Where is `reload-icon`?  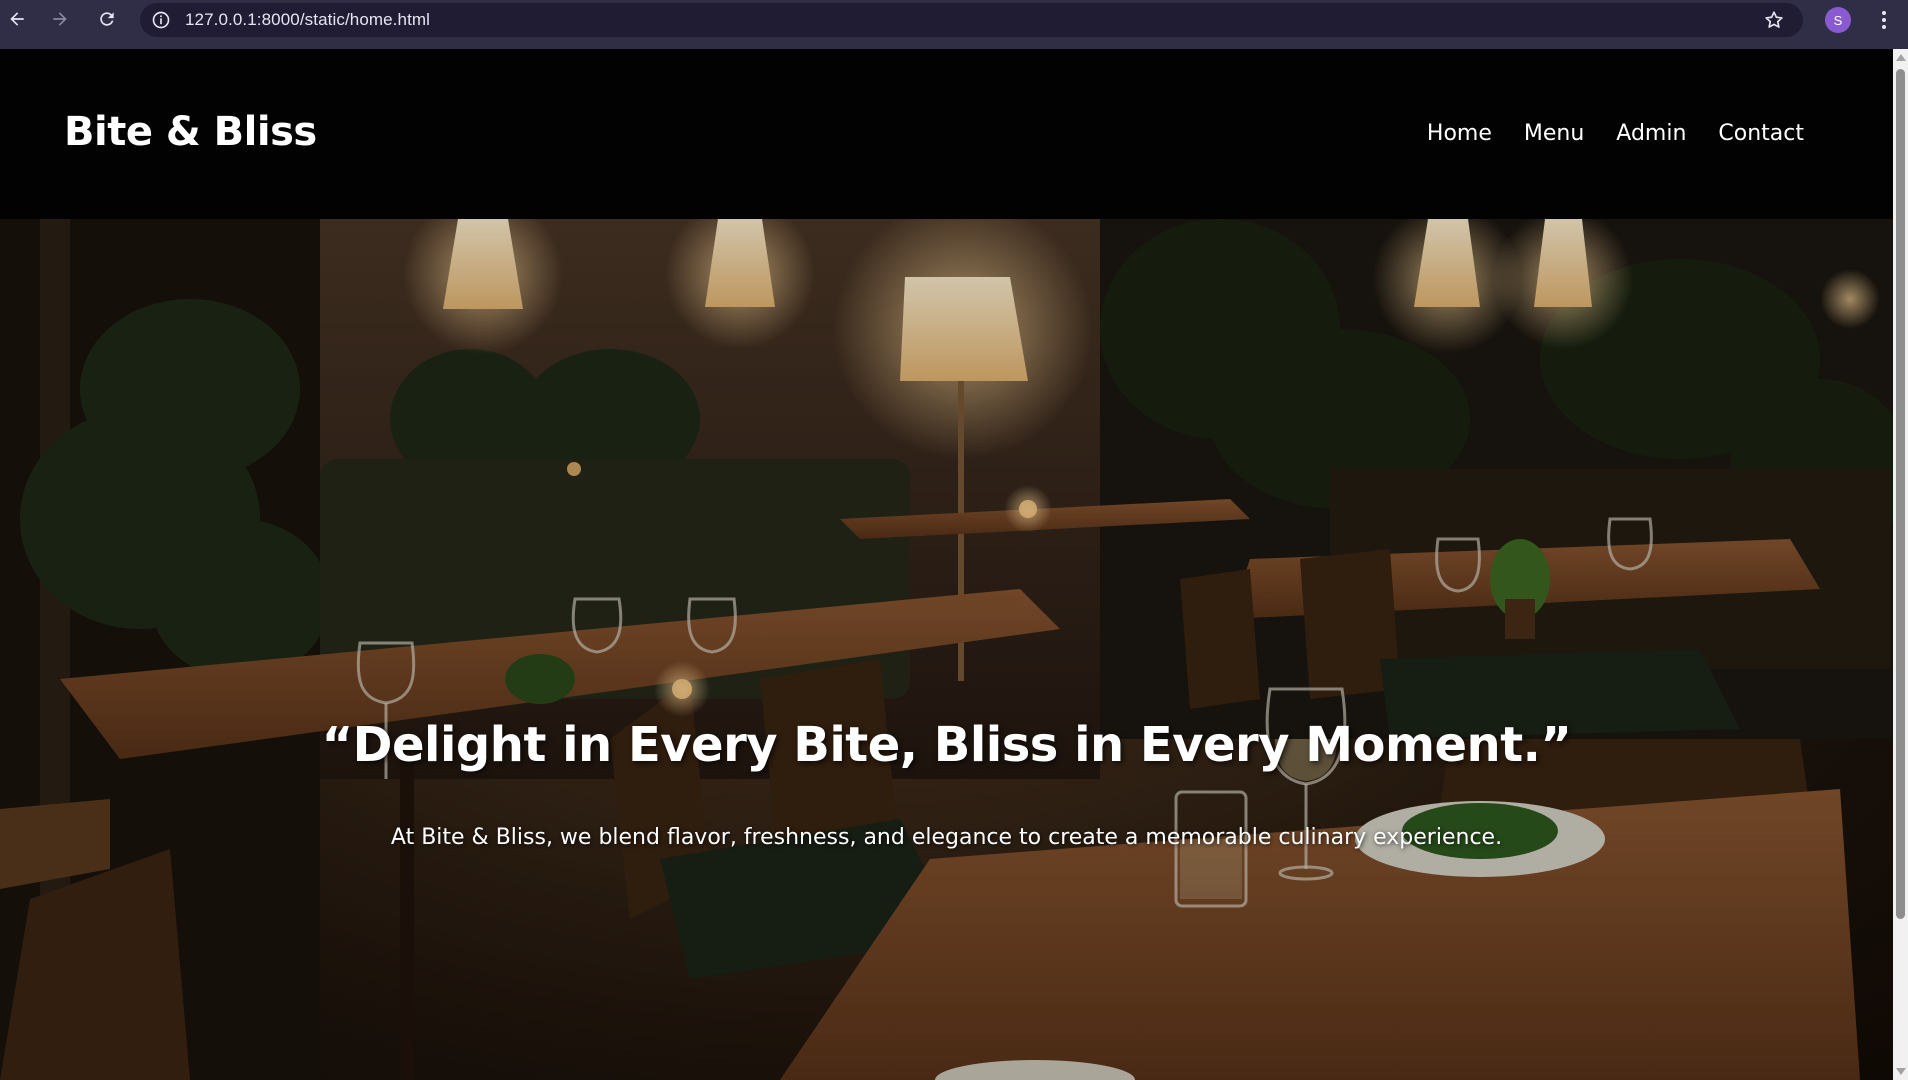
reload-icon is located at coordinates (107, 19).